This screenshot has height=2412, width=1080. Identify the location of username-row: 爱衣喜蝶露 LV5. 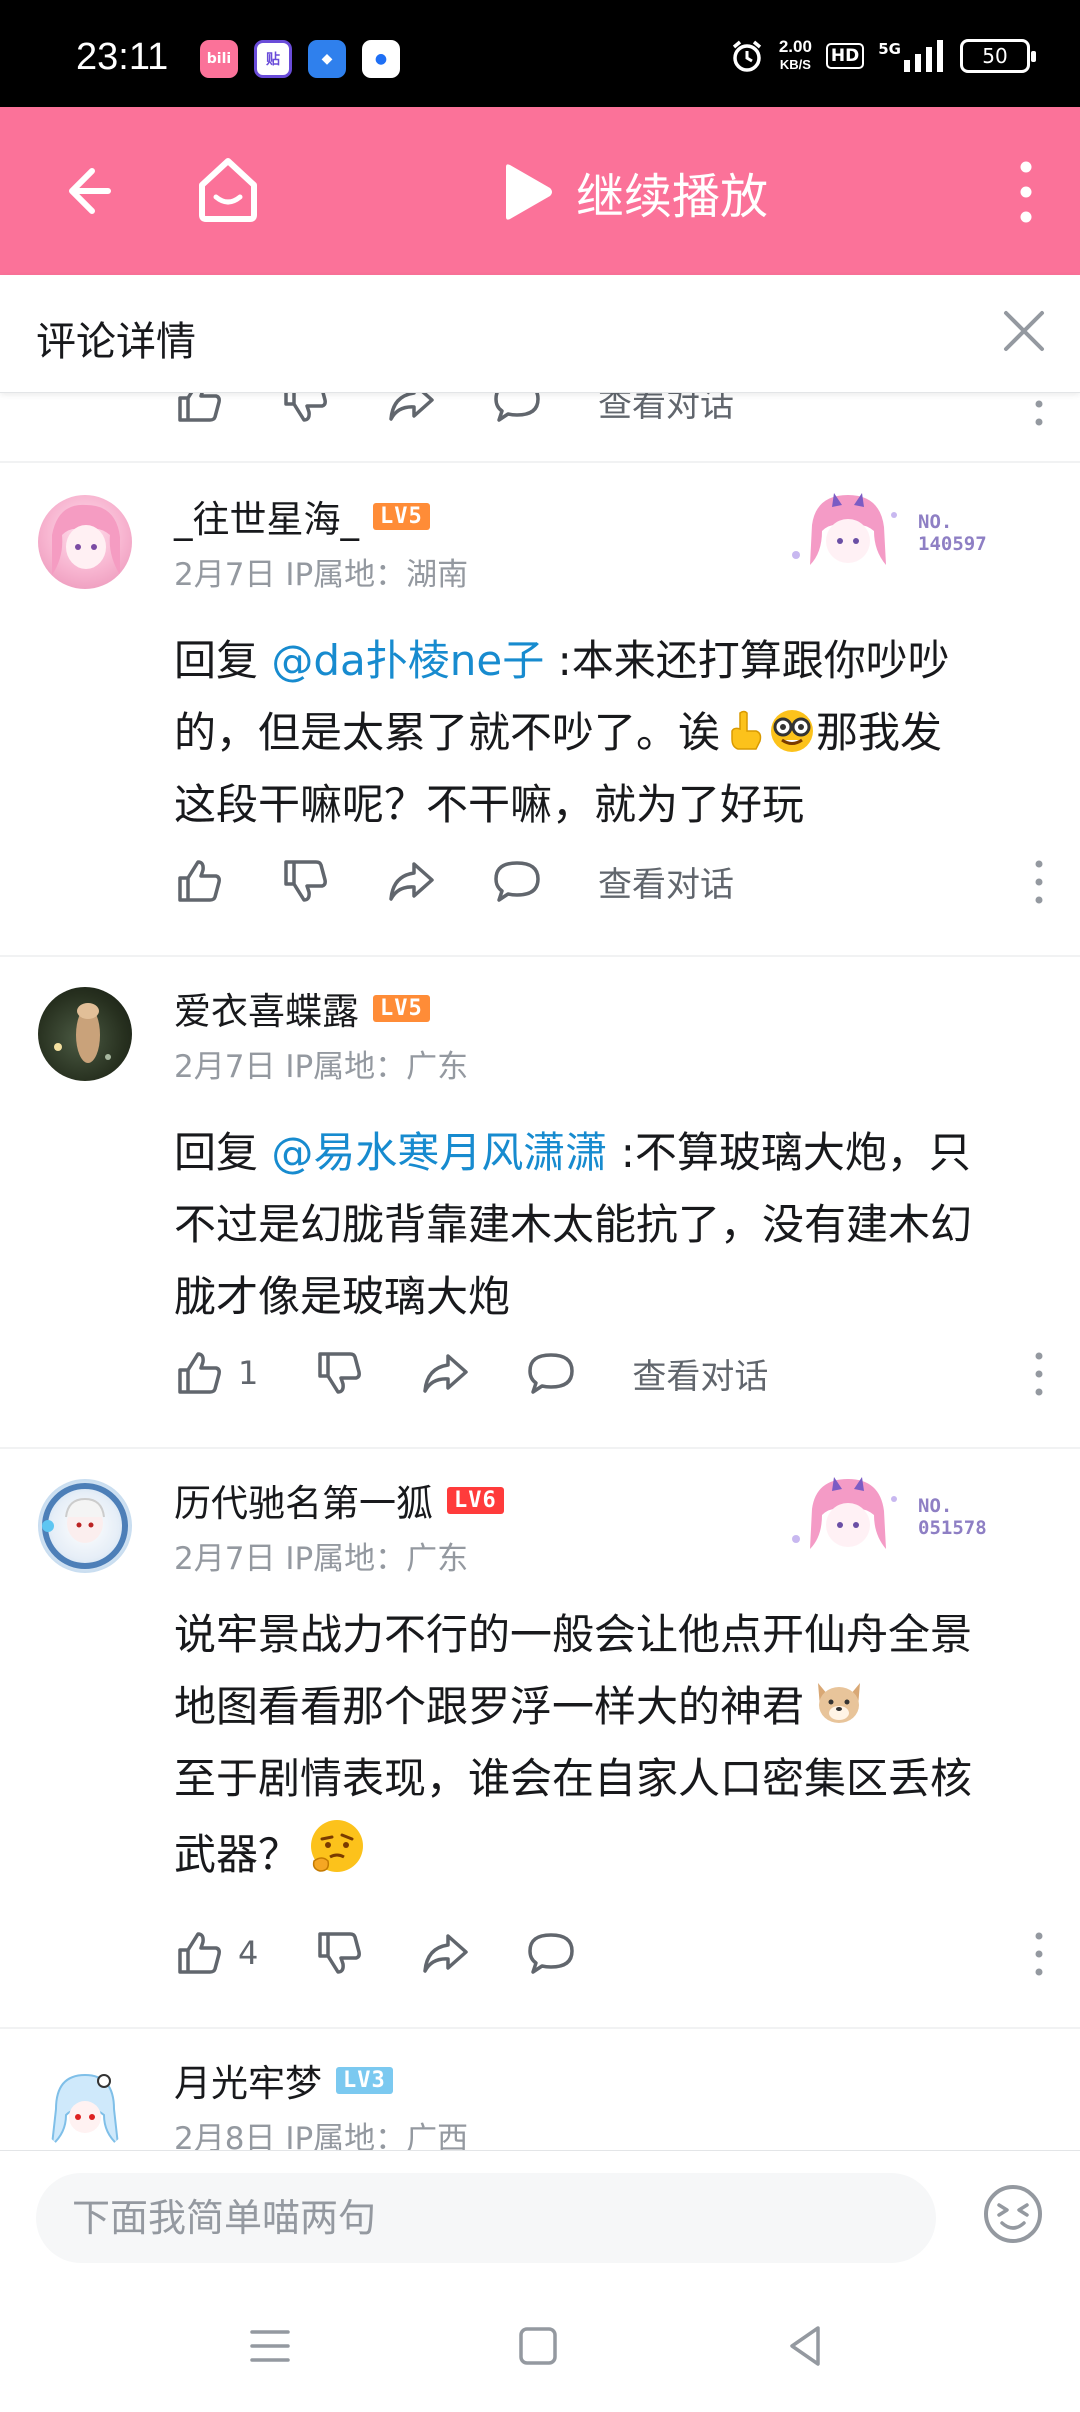
(302, 1008).